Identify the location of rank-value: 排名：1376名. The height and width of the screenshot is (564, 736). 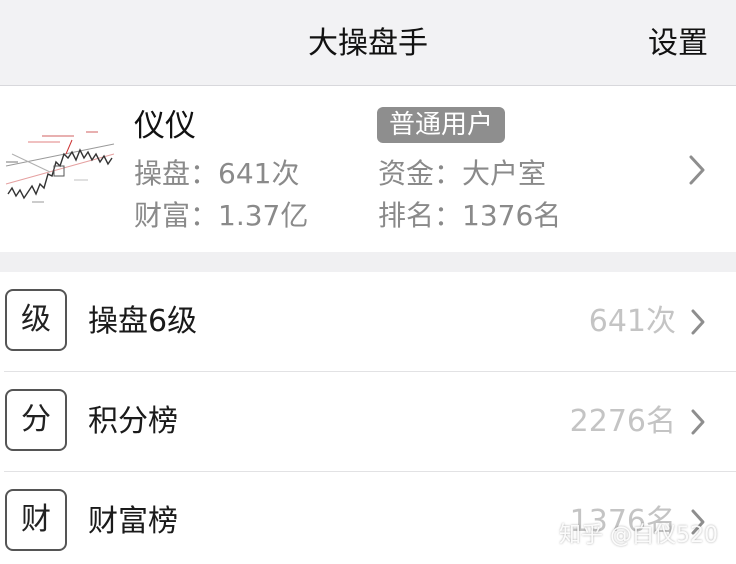
(470, 215).